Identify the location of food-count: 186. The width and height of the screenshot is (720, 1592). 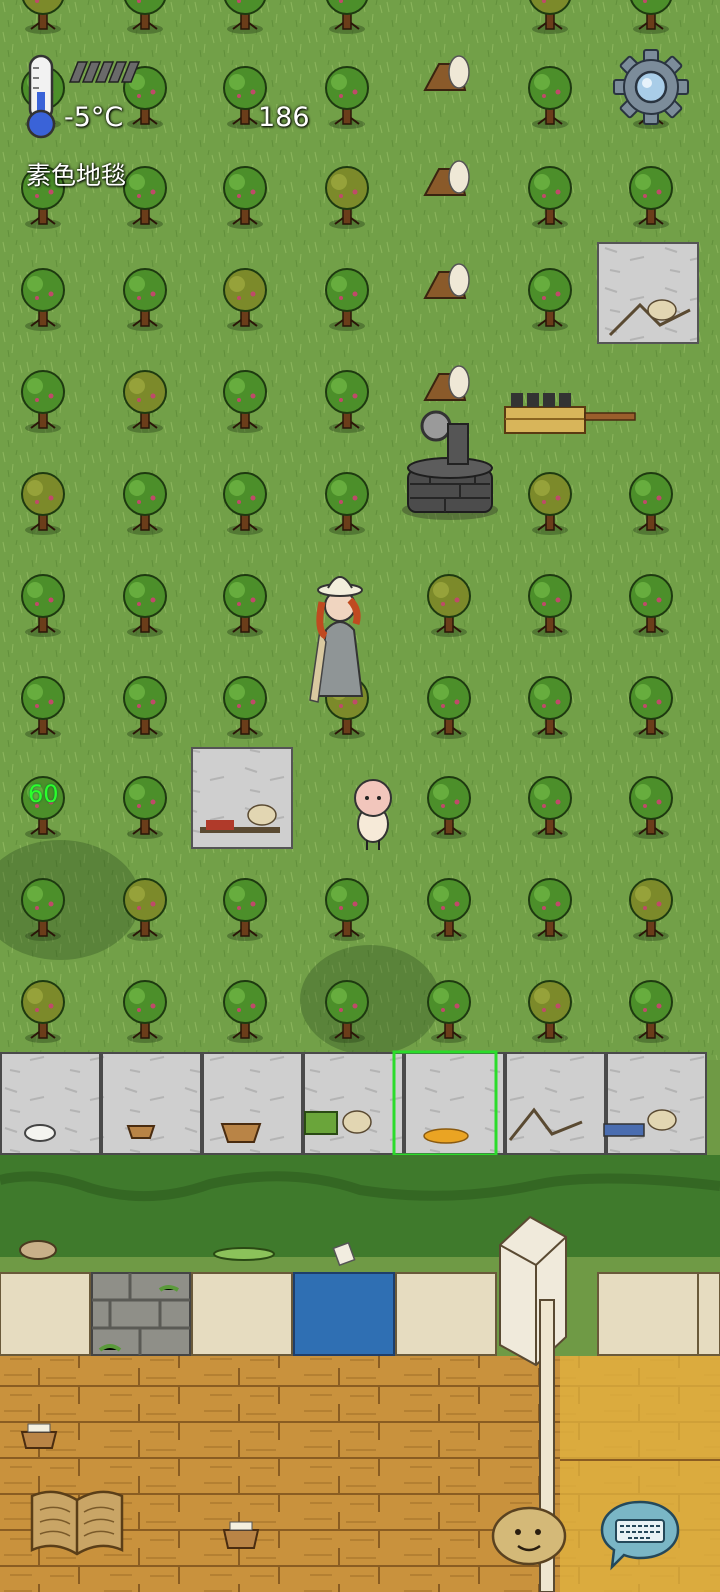
(284, 117).